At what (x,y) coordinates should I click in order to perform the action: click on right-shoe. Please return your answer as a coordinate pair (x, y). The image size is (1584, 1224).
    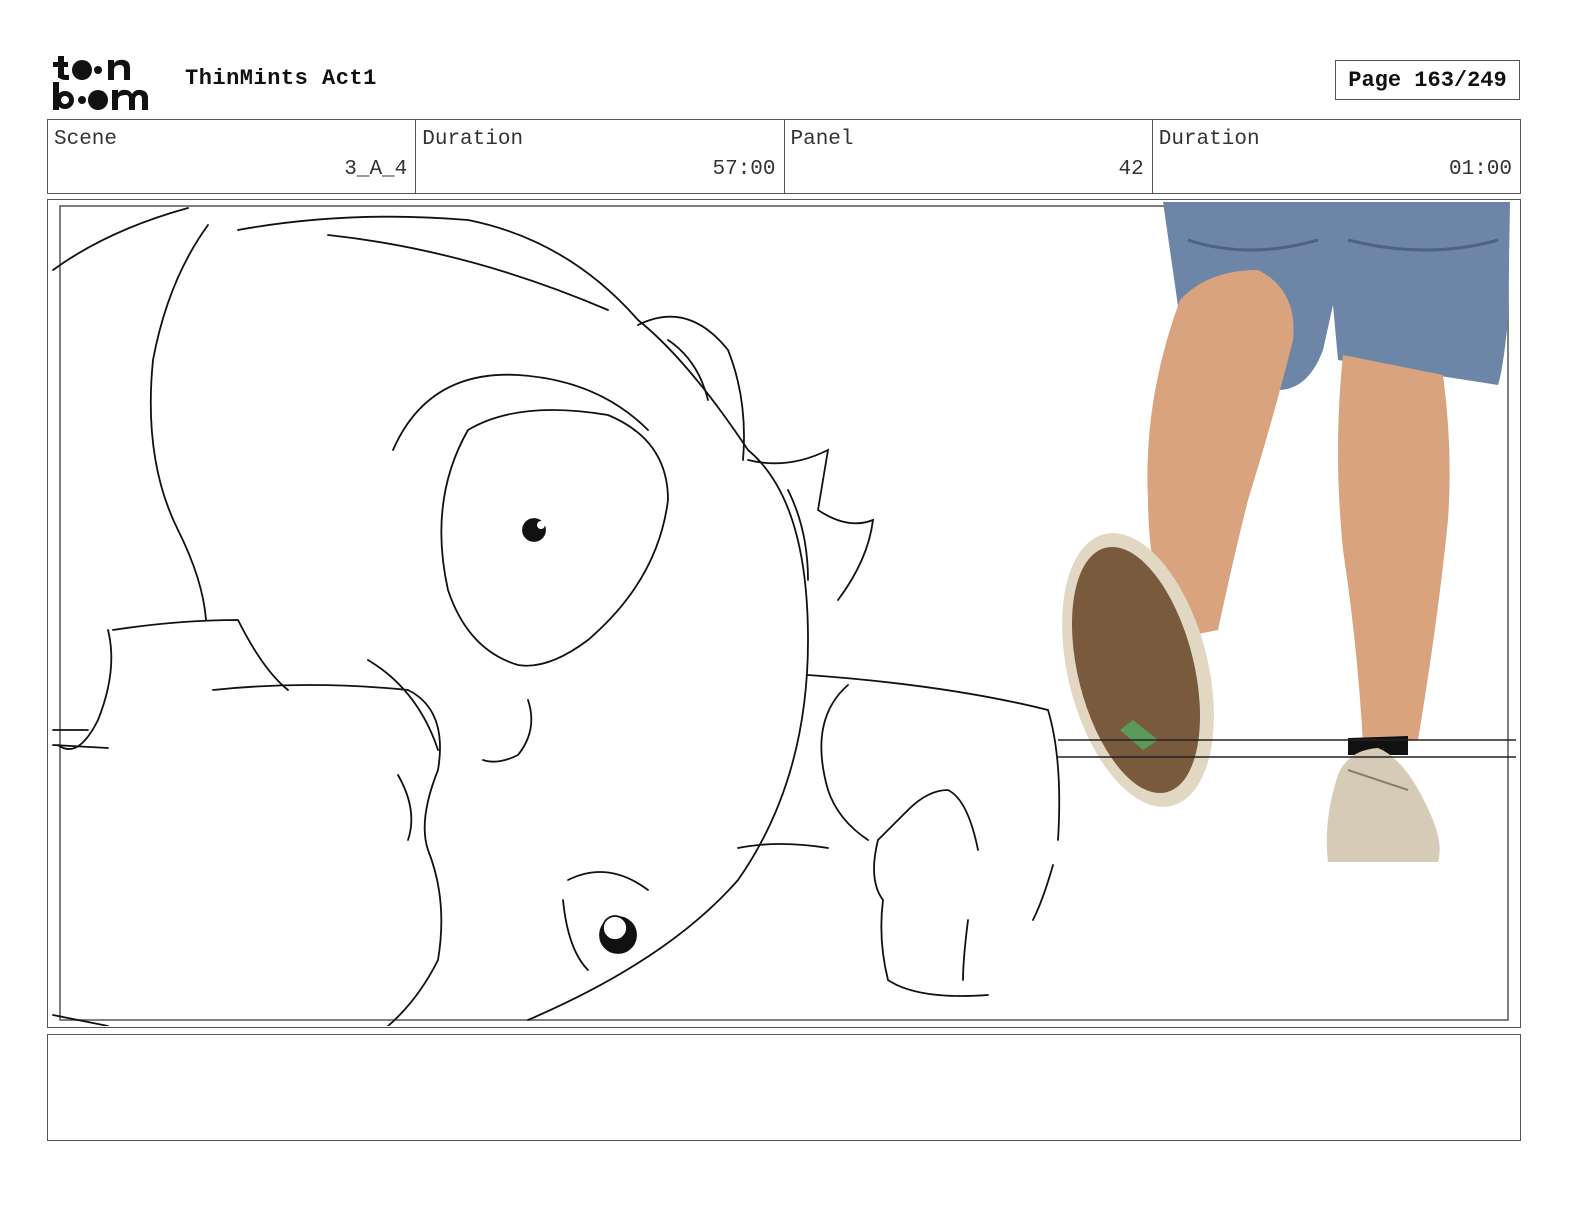
    Looking at the image, I should click on (1383, 805).